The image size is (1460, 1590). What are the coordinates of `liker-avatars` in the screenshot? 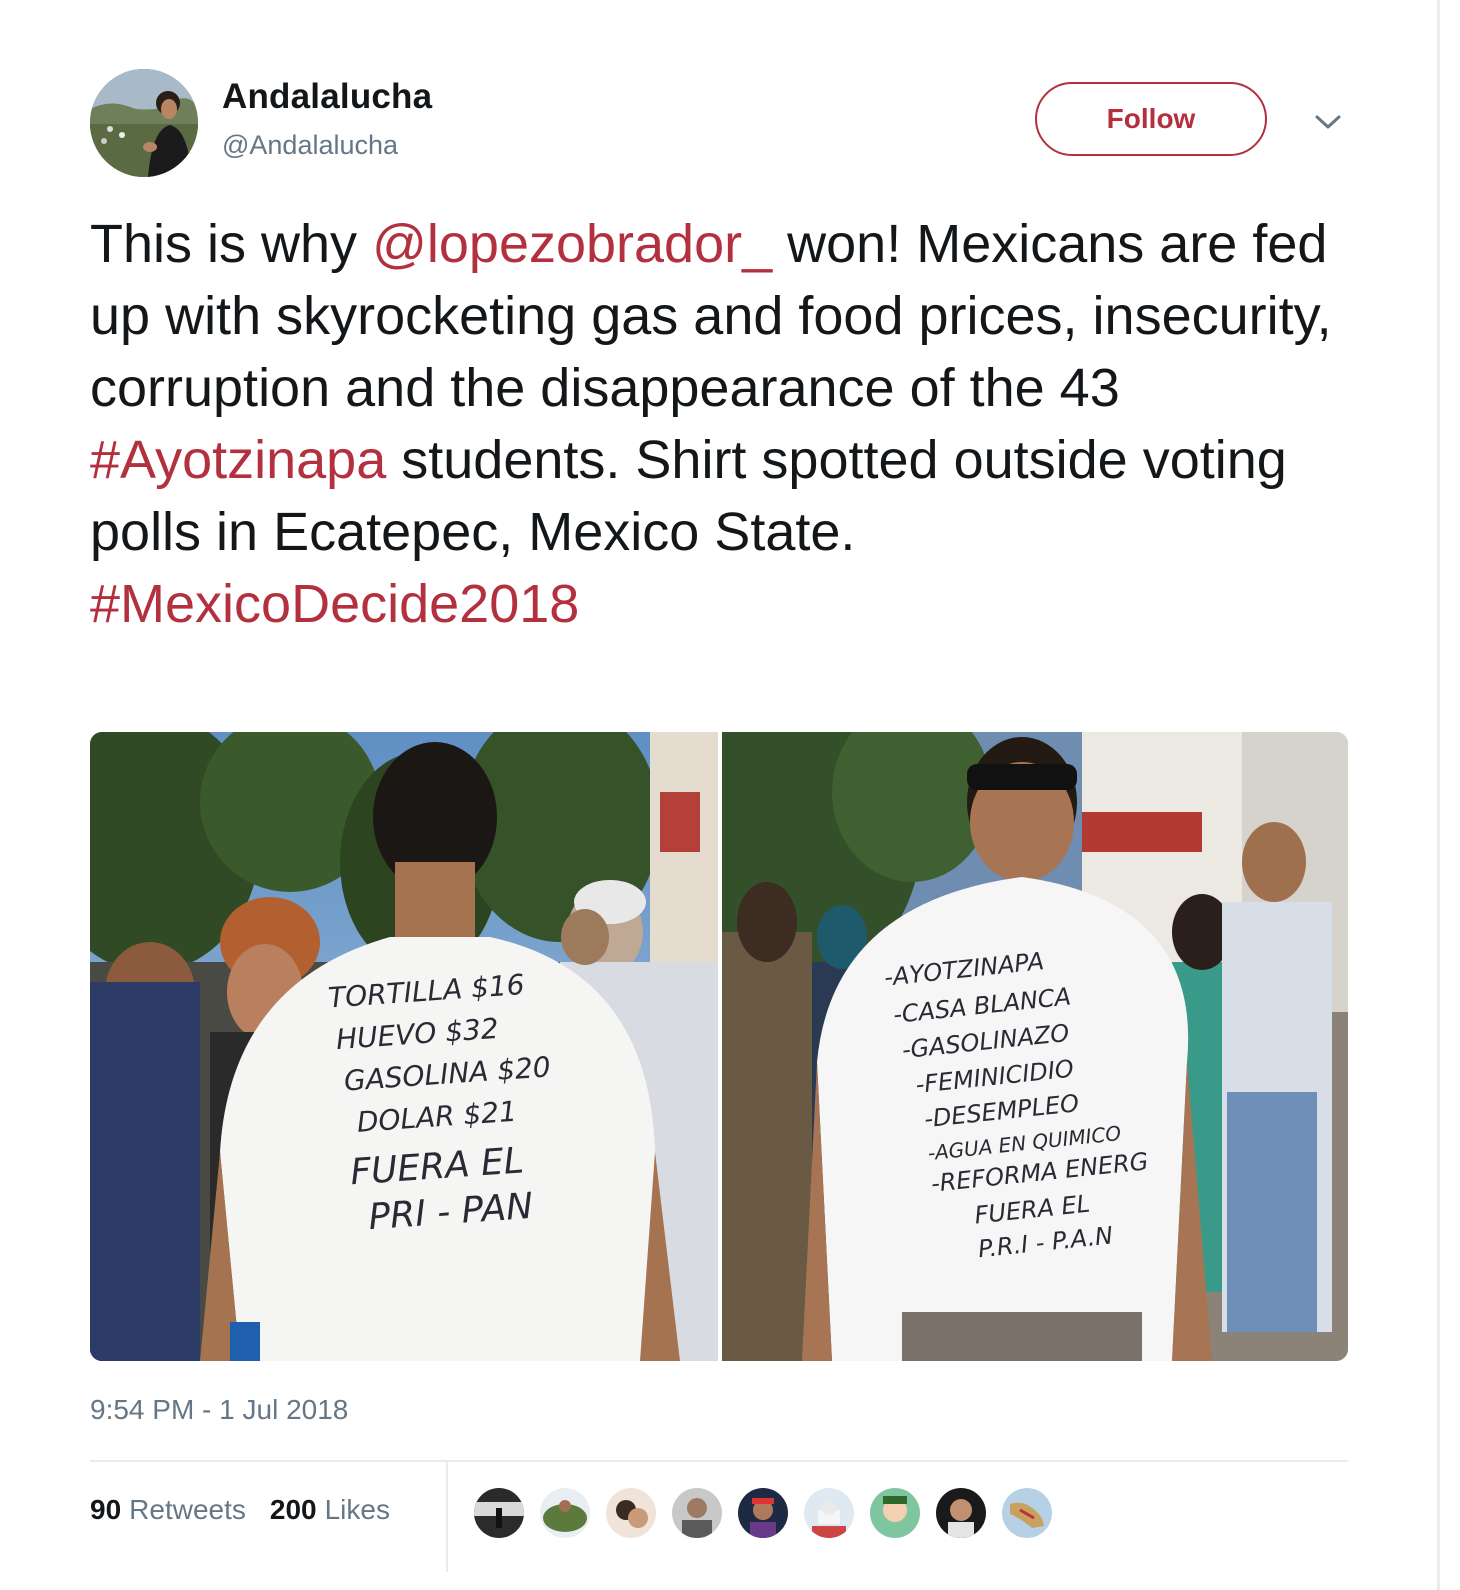 It's located at (769, 1513).